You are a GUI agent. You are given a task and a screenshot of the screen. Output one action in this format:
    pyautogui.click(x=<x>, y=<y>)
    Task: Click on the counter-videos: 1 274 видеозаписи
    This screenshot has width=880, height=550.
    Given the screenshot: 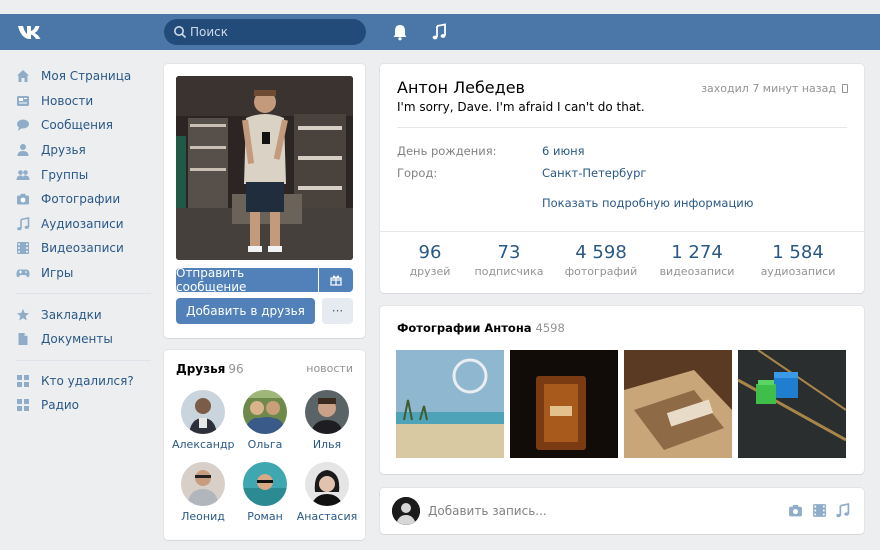 What is the action you would take?
    pyautogui.click(x=697, y=260)
    